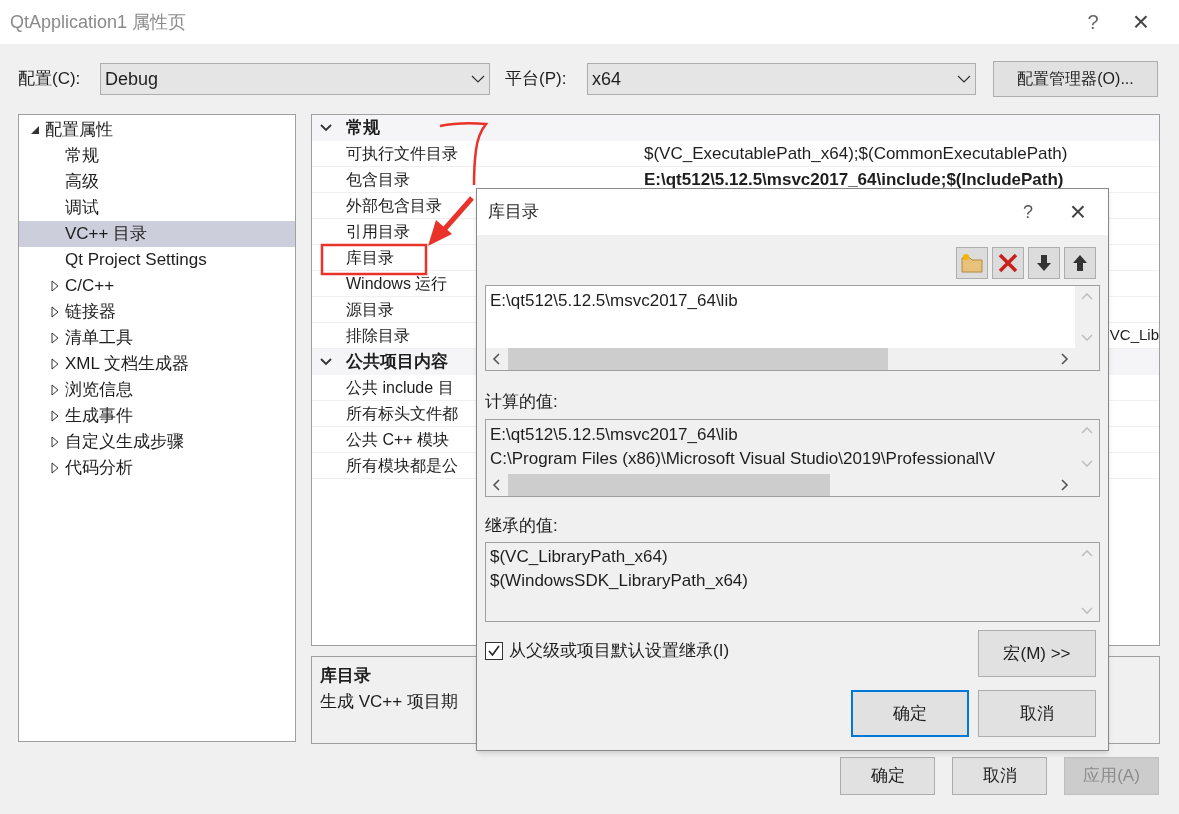  Describe the element at coordinates (536, 79) in the screenshot. I see `platform-label: 平台(P):` at that location.